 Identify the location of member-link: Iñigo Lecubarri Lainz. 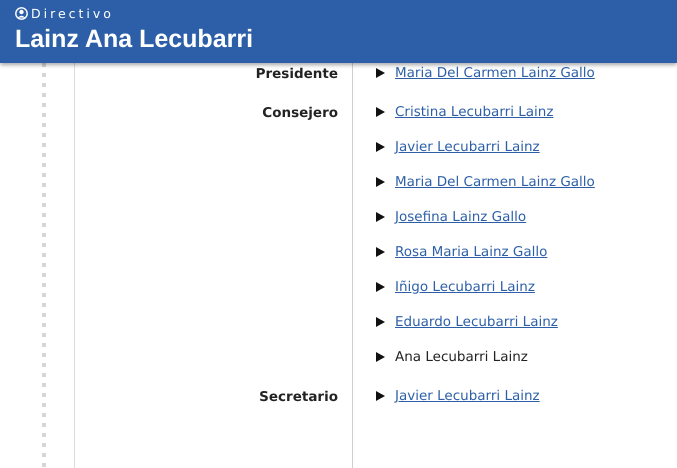
(465, 287).